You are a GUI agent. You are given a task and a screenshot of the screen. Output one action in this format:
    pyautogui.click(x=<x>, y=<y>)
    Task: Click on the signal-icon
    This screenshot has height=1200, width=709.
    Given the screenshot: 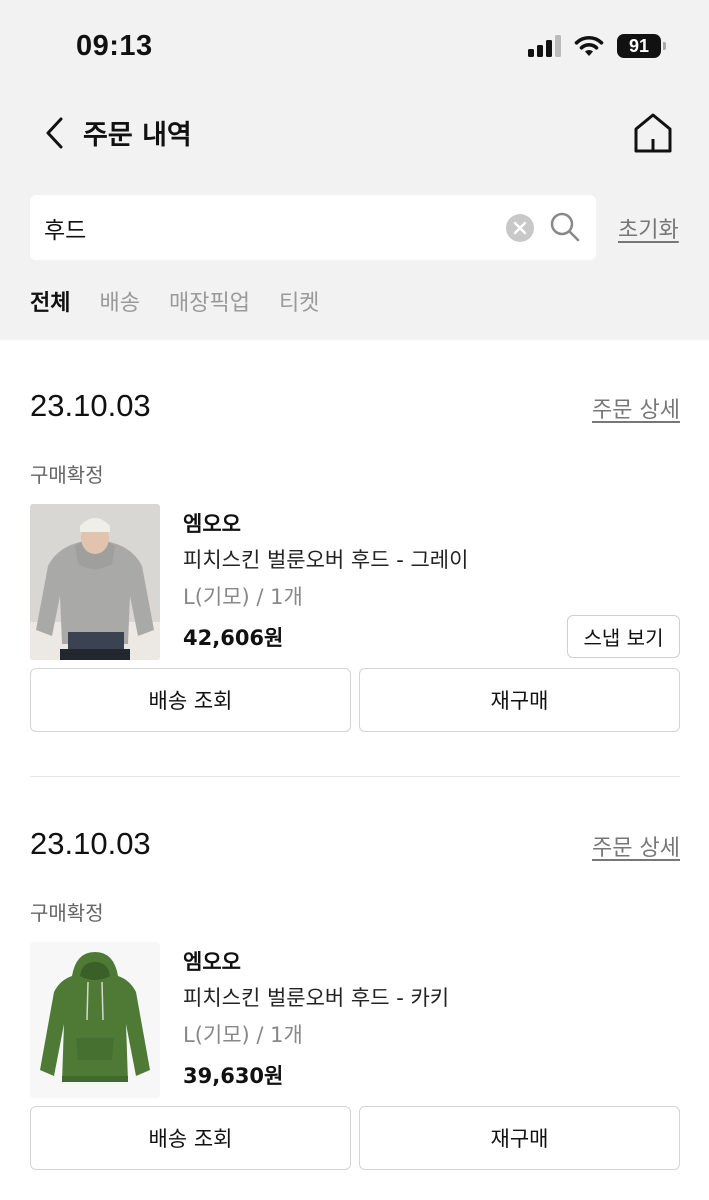 What is the action you would take?
    pyautogui.click(x=544, y=46)
    